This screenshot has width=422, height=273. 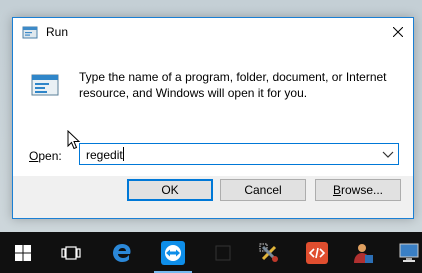 I want to click on taskbar-teamviewer, so click(x=173, y=252).